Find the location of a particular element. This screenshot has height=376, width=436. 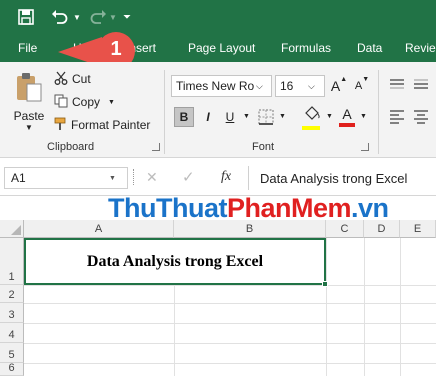

bold-label: B is located at coordinates (184, 117).